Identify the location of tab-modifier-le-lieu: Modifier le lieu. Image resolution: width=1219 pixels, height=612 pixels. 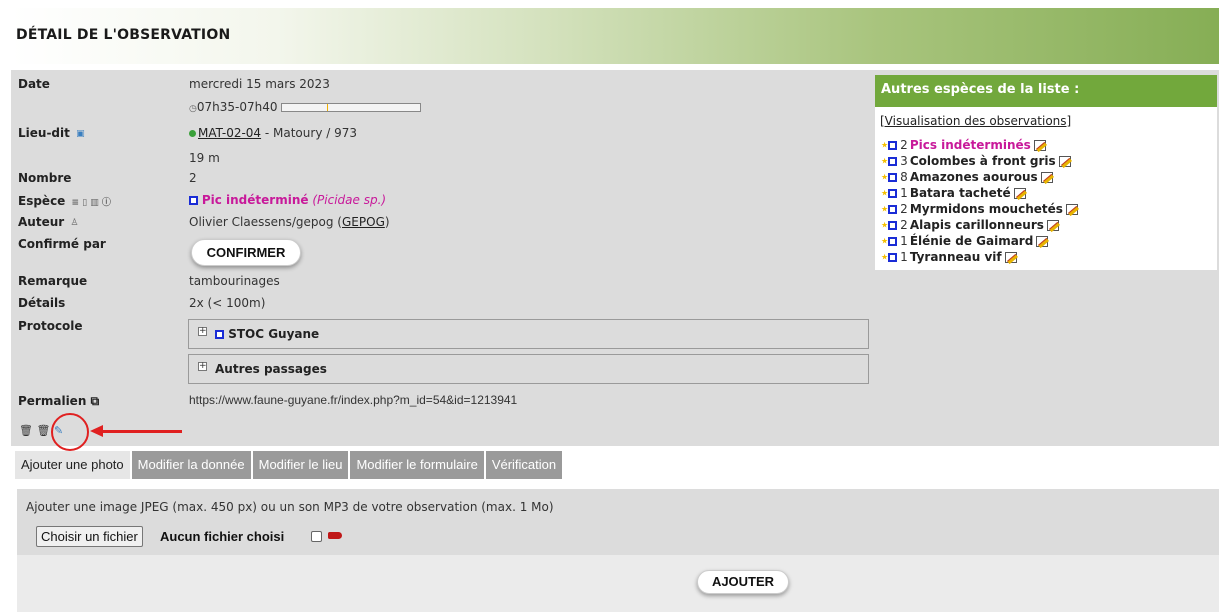
(300, 465).